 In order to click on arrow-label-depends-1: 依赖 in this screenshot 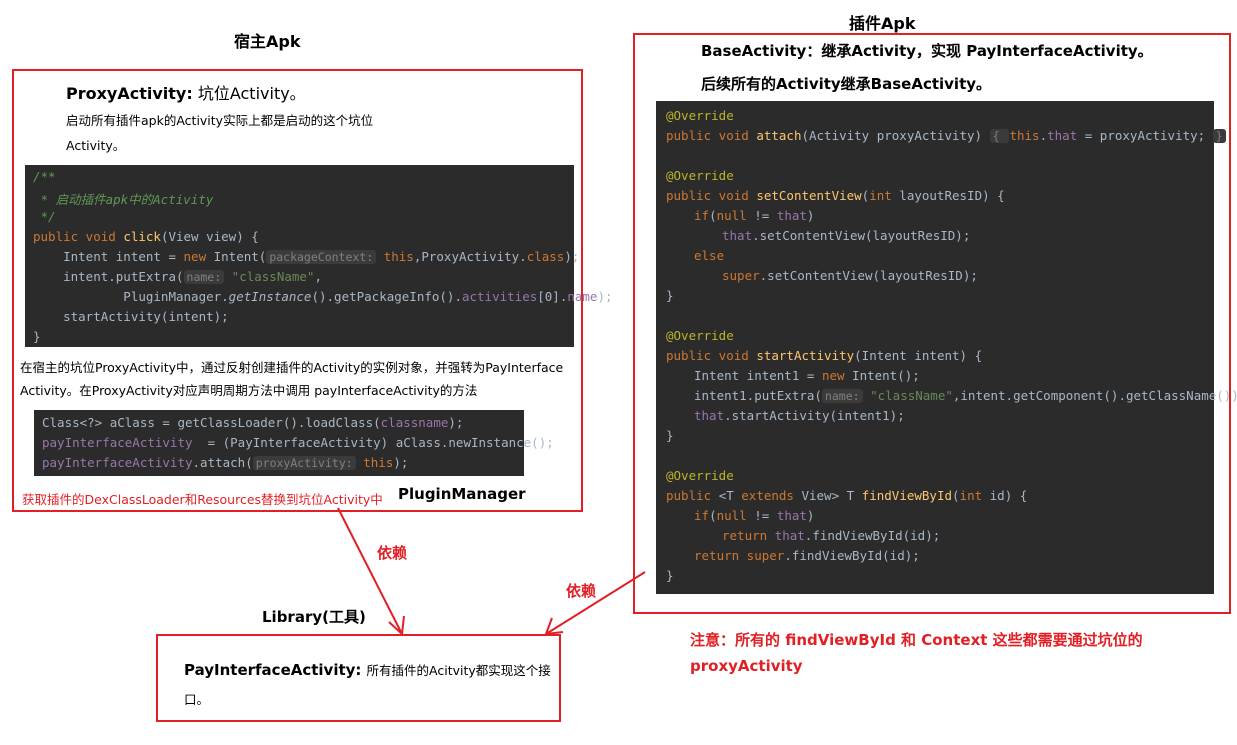, I will do `click(392, 553)`.